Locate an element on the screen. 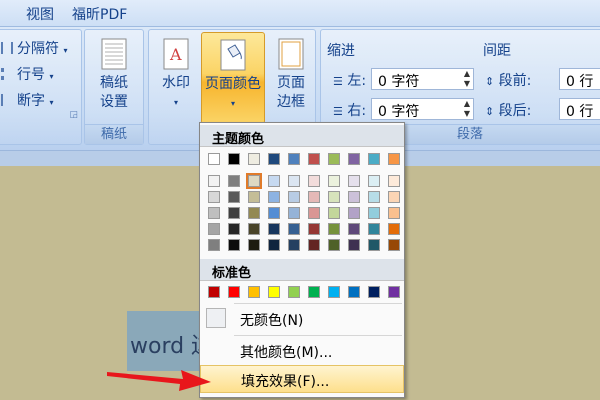  spacing-after-icon: ⇕ is located at coordinates (490, 111).